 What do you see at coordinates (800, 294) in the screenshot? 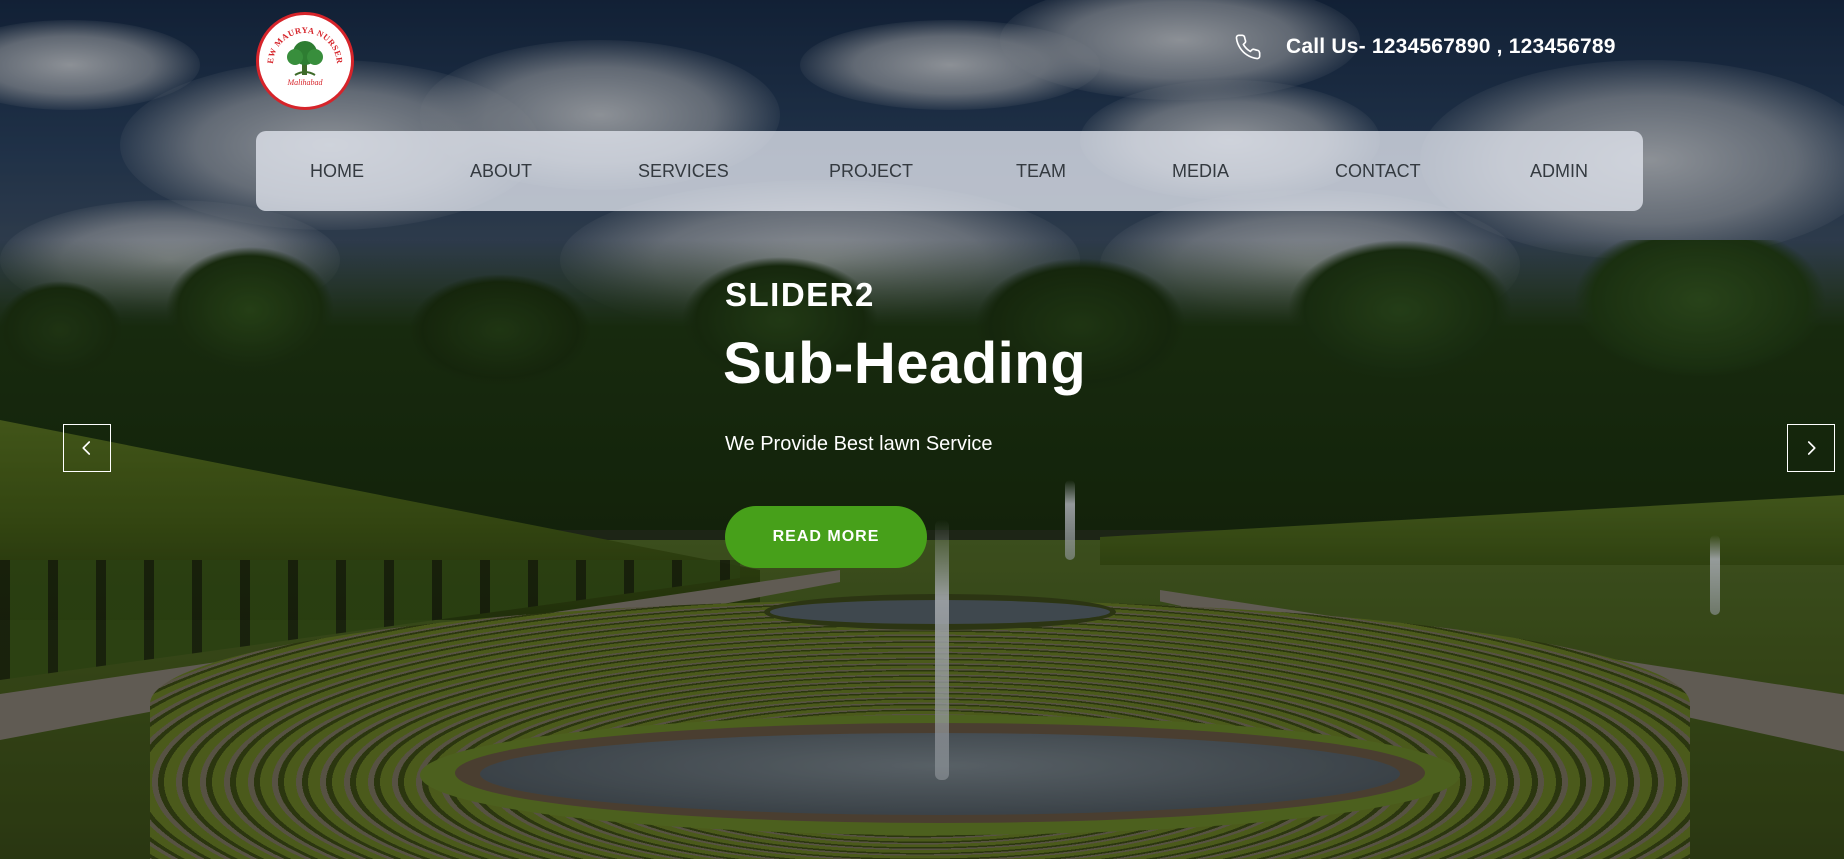
I see `slide-label: SLIDER2` at bounding box center [800, 294].